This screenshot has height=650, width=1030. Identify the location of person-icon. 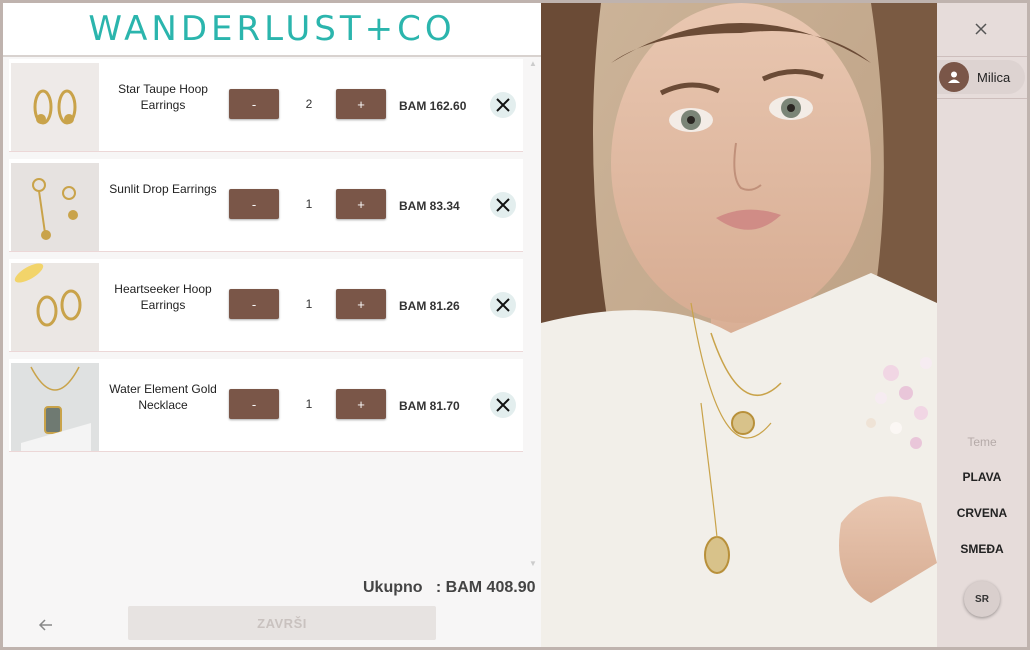
(954, 77).